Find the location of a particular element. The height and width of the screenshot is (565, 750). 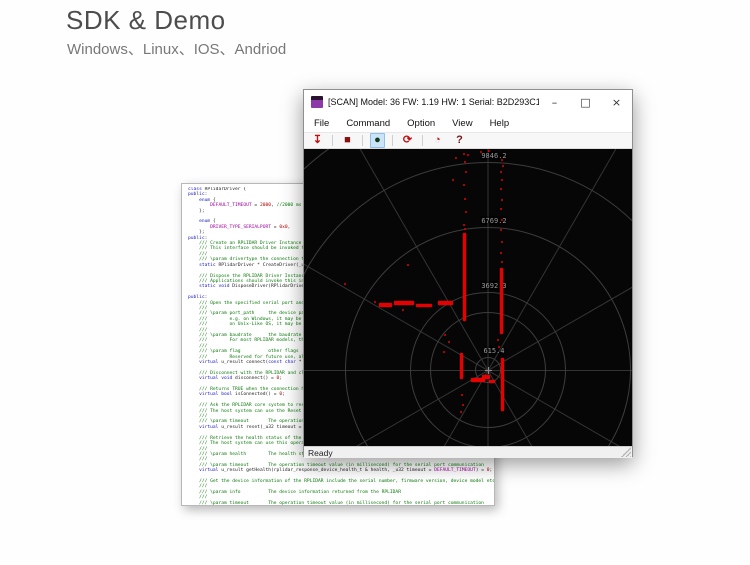

menubar: File Command Option View Help is located at coordinates (468, 123).